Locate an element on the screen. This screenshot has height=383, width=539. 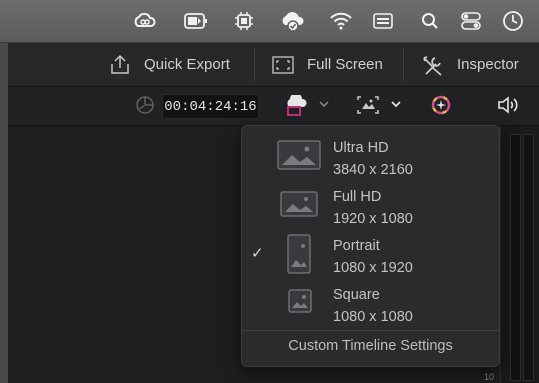
battery-icon is located at coordinates (196, 21).